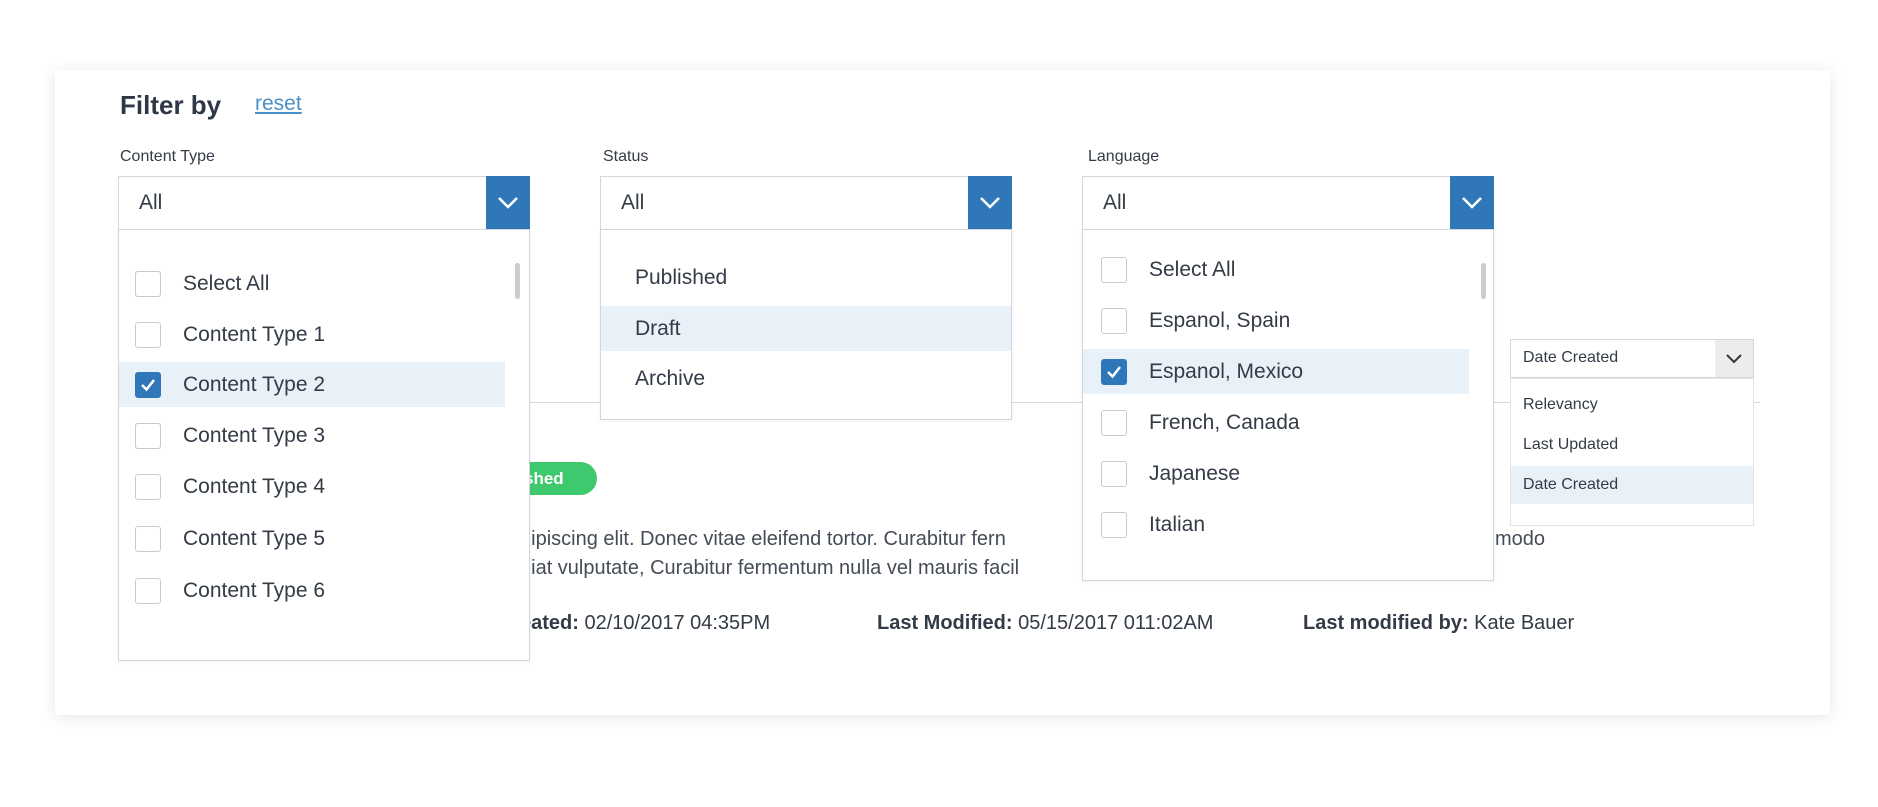  I want to click on language-select: All, so click(1288, 203).